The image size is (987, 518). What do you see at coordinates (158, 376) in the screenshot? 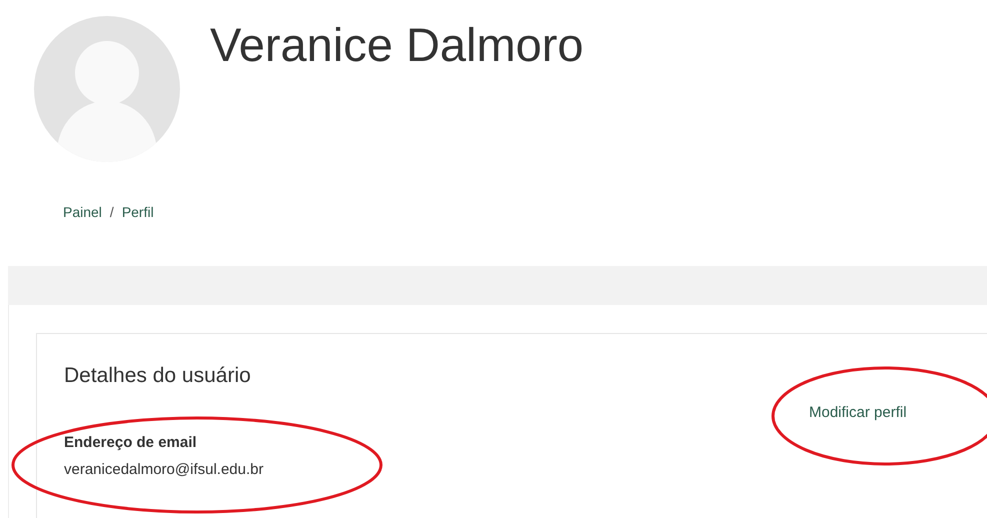
I see `card-title: Detalhes do usuário` at bounding box center [158, 376].